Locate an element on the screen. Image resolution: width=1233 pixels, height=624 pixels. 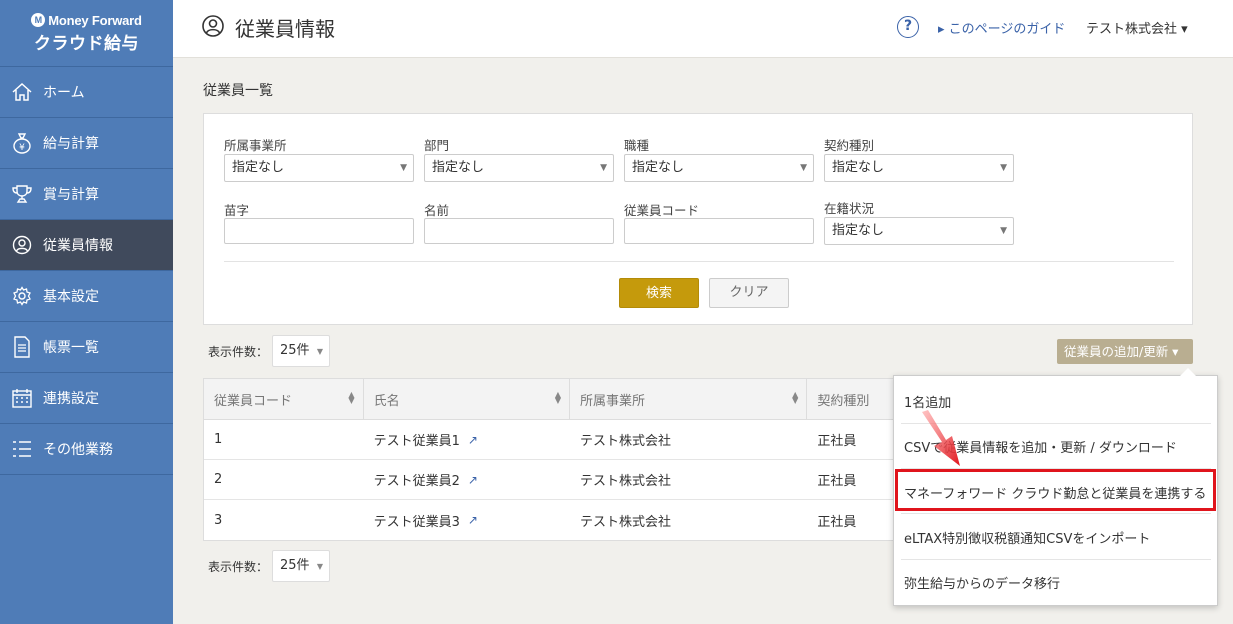
sidebar-item-label: 帳票一覧 is located at coordinates (71, 348).